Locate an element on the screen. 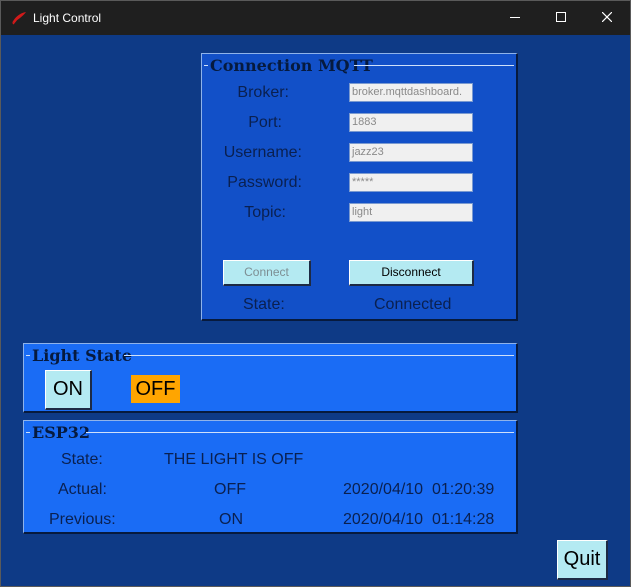  close-icon is located at coordinates (607, 18).